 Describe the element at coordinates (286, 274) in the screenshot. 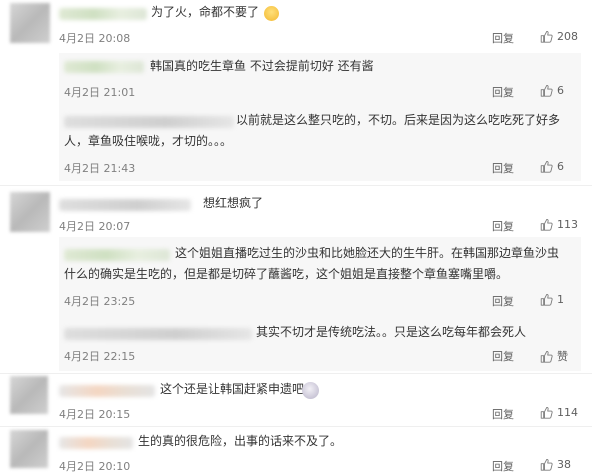

I see `reply-text-line: 什么的确实是生吃的，但是都是切碎了蘸酱吃，这个姐姐是直接整个章鱼塞嘴里嚼。` at that location.